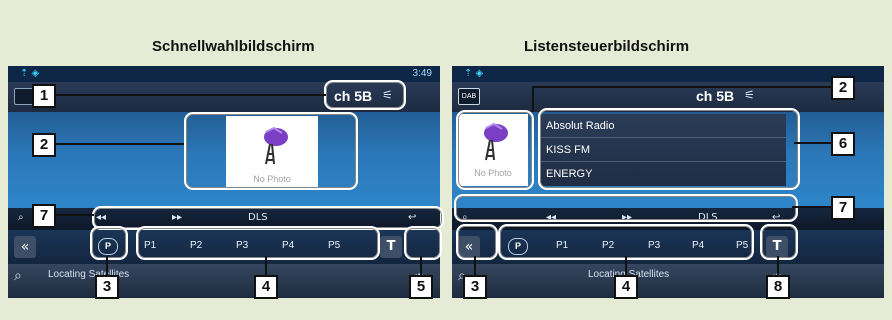  Describe the element at coordinates (715, 96) in the screenshot. I see `channel-label: ch 5B` at that location.